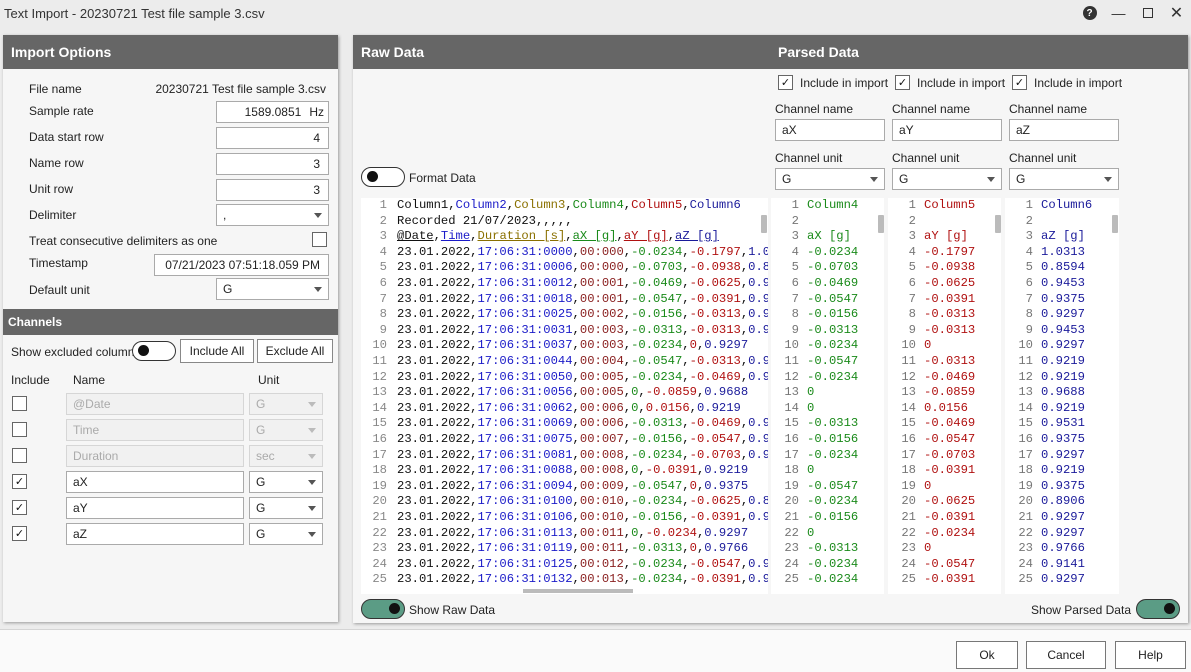  I want to click on channel-name-field: aX, so click(155, 482).